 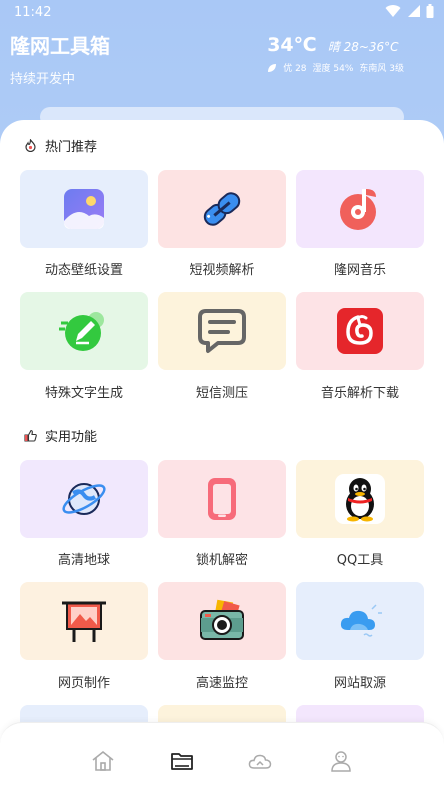 I want to click on tool-label: 高速监控, so click(x=221, y=683).